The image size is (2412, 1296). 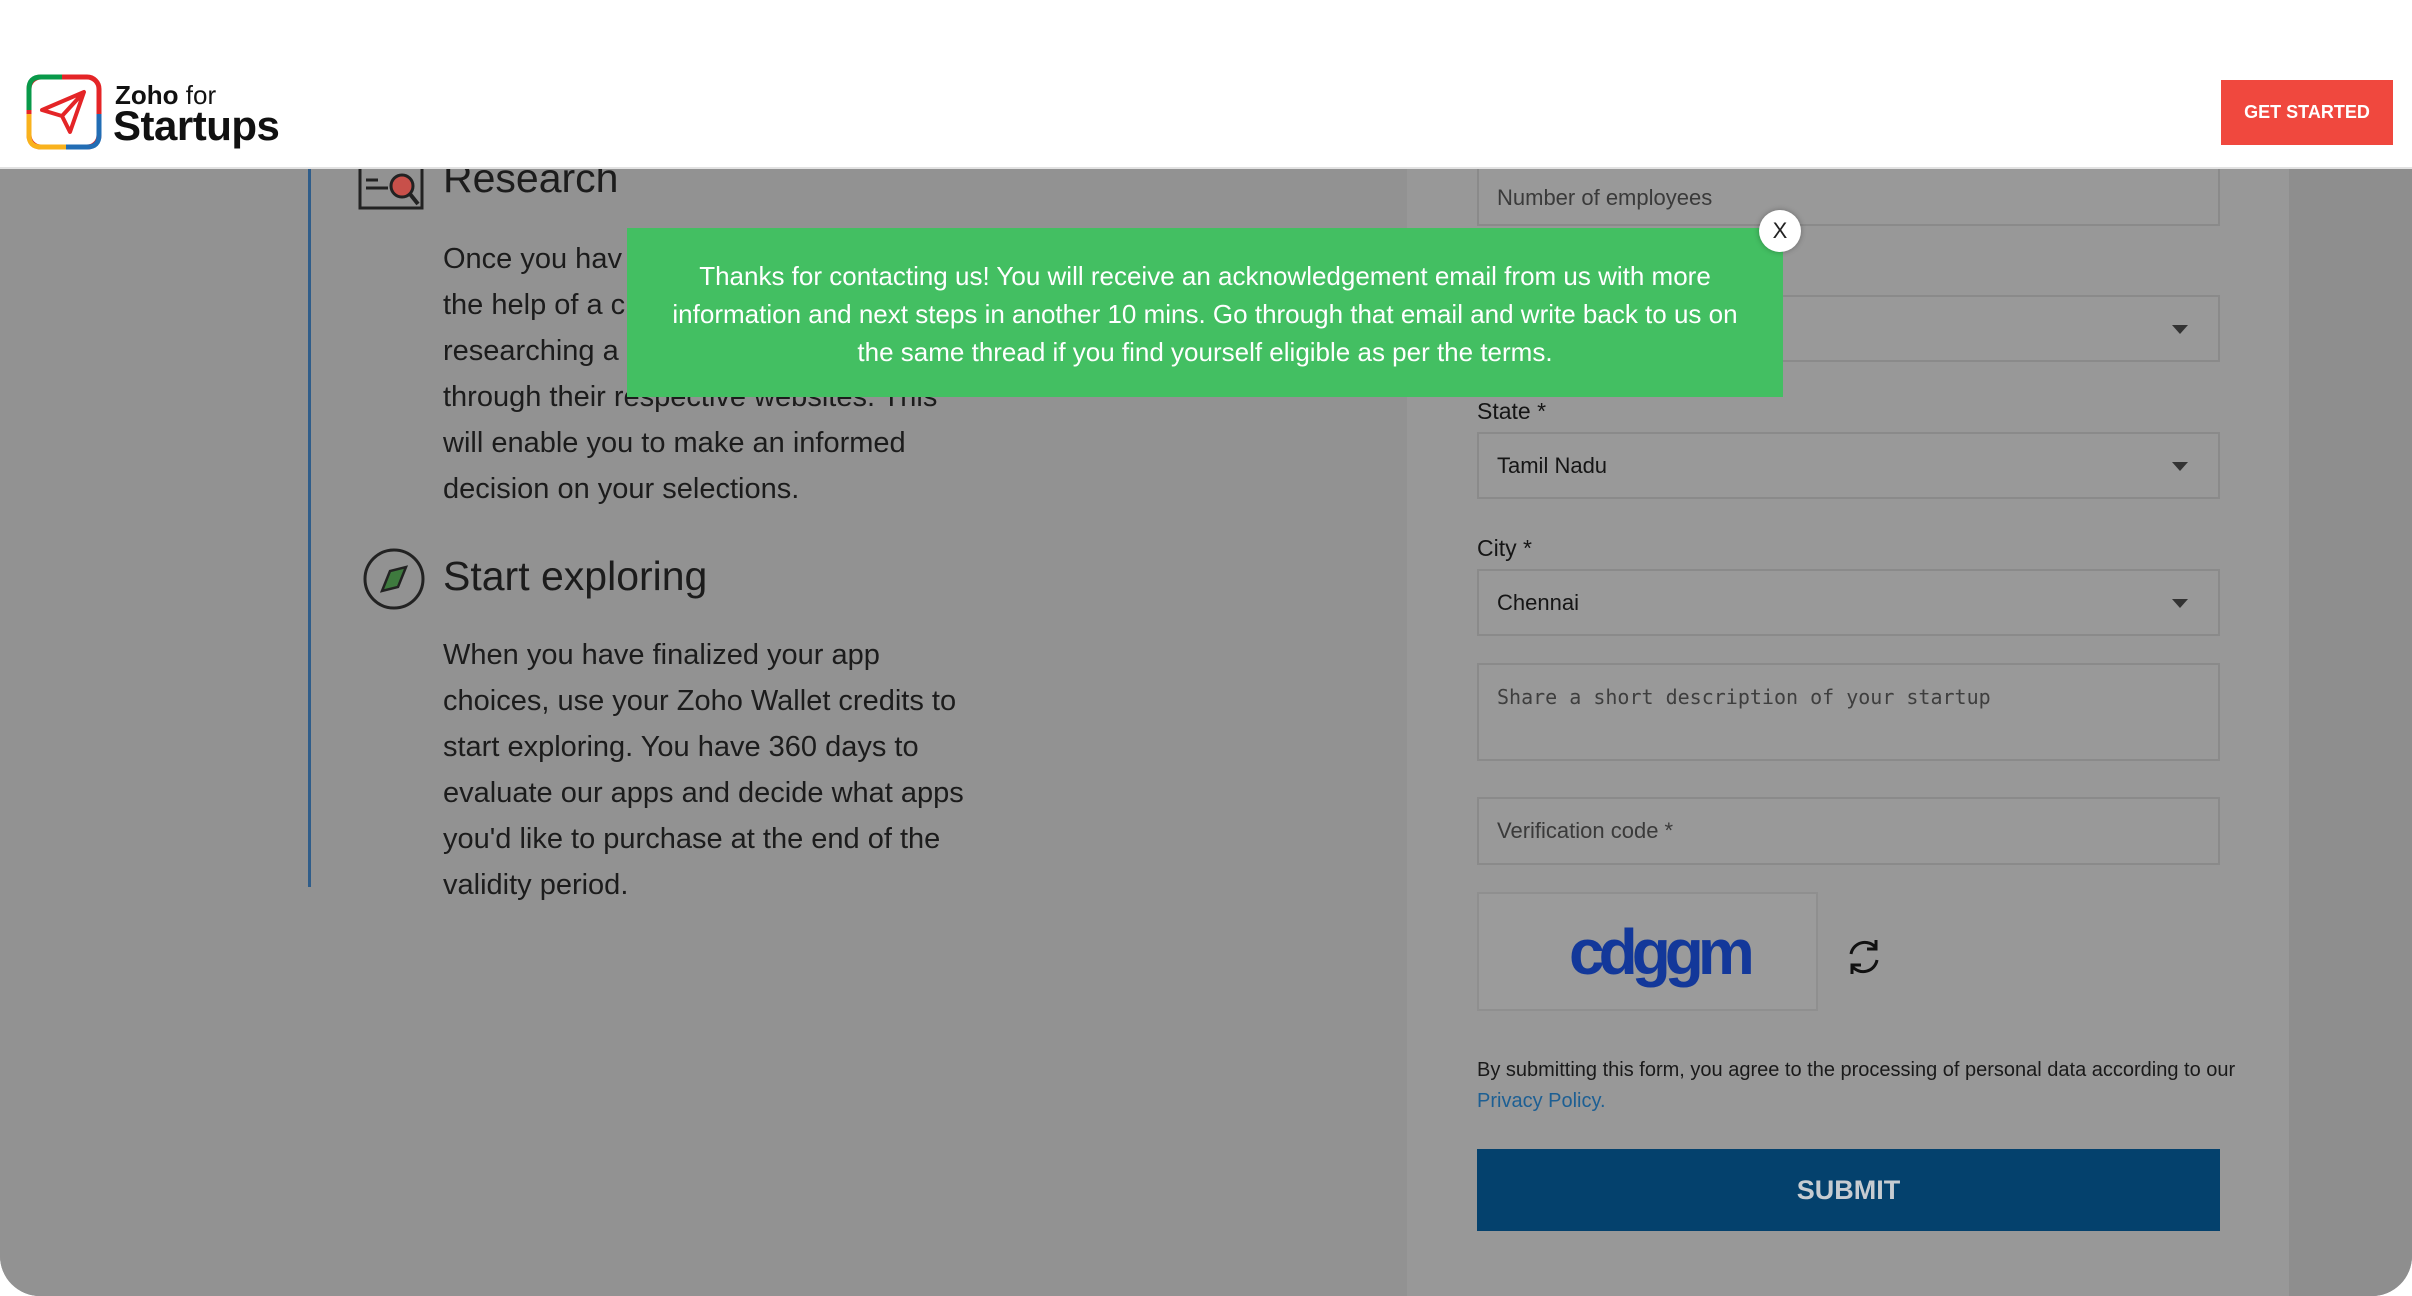 I want to click on submit-button: SUBMIT, so click(x=1848, y=1190).